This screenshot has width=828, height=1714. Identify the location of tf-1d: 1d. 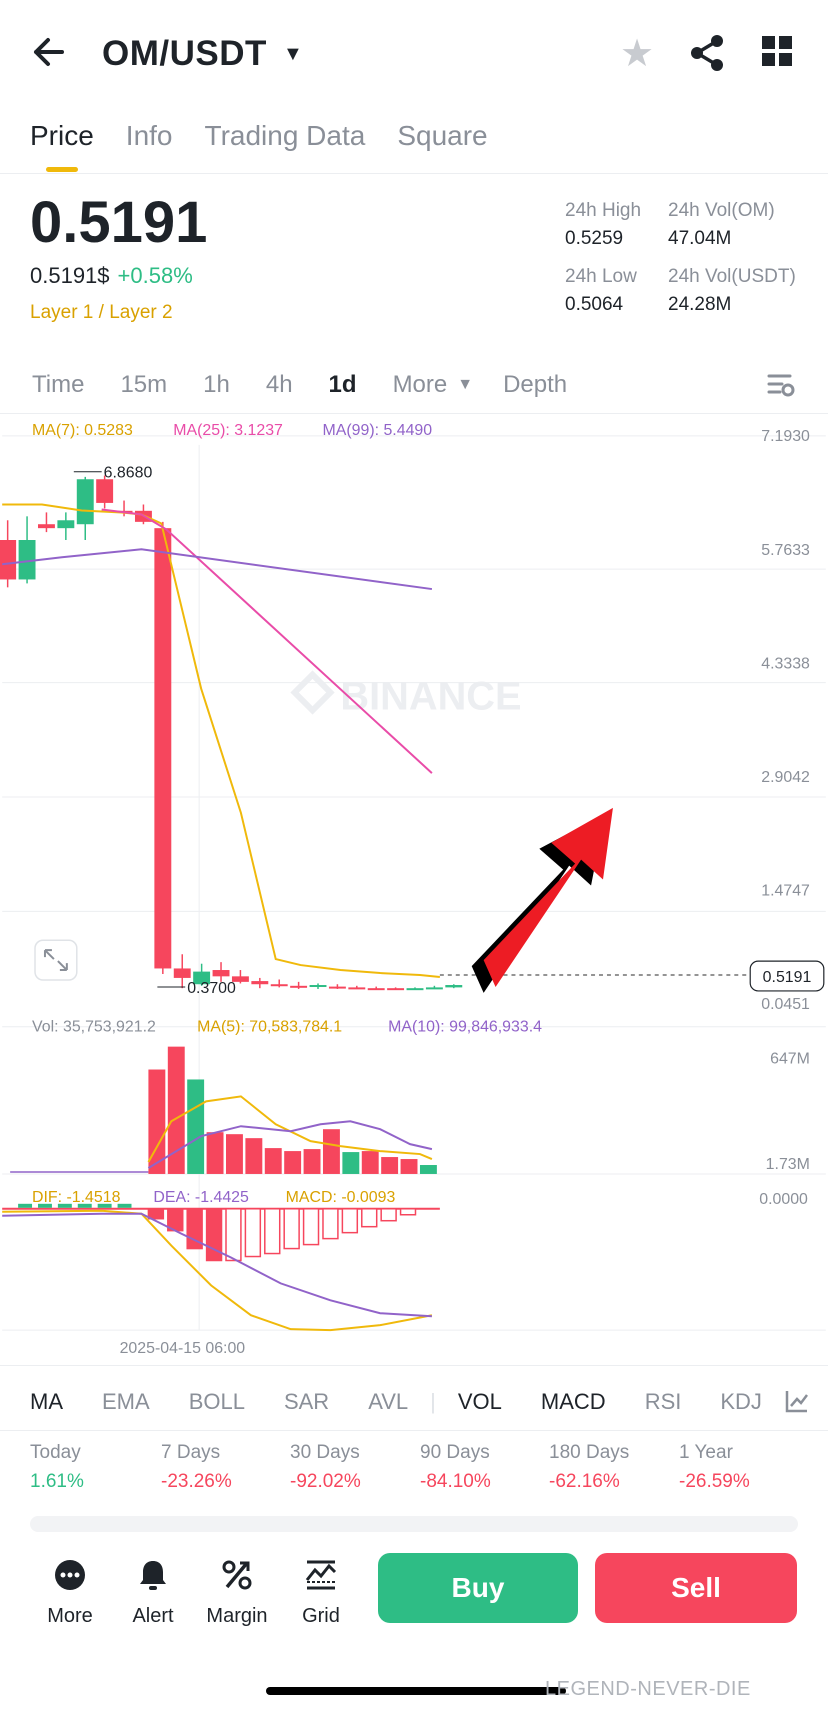
(343, 385).